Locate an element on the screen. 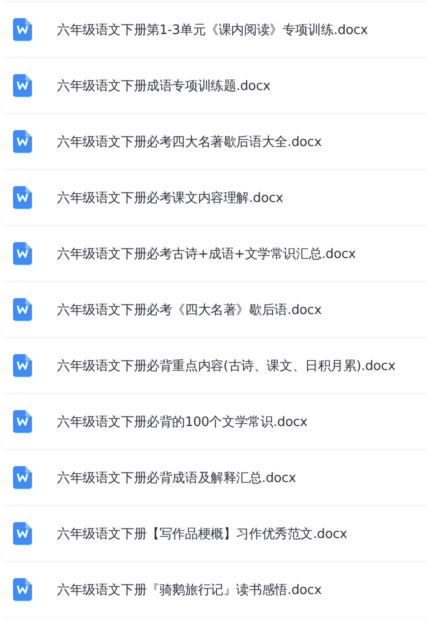  file-name: 六年级语文下册【写作品梗概】习作优秀范文.docx is located at coordinates (202, 533).